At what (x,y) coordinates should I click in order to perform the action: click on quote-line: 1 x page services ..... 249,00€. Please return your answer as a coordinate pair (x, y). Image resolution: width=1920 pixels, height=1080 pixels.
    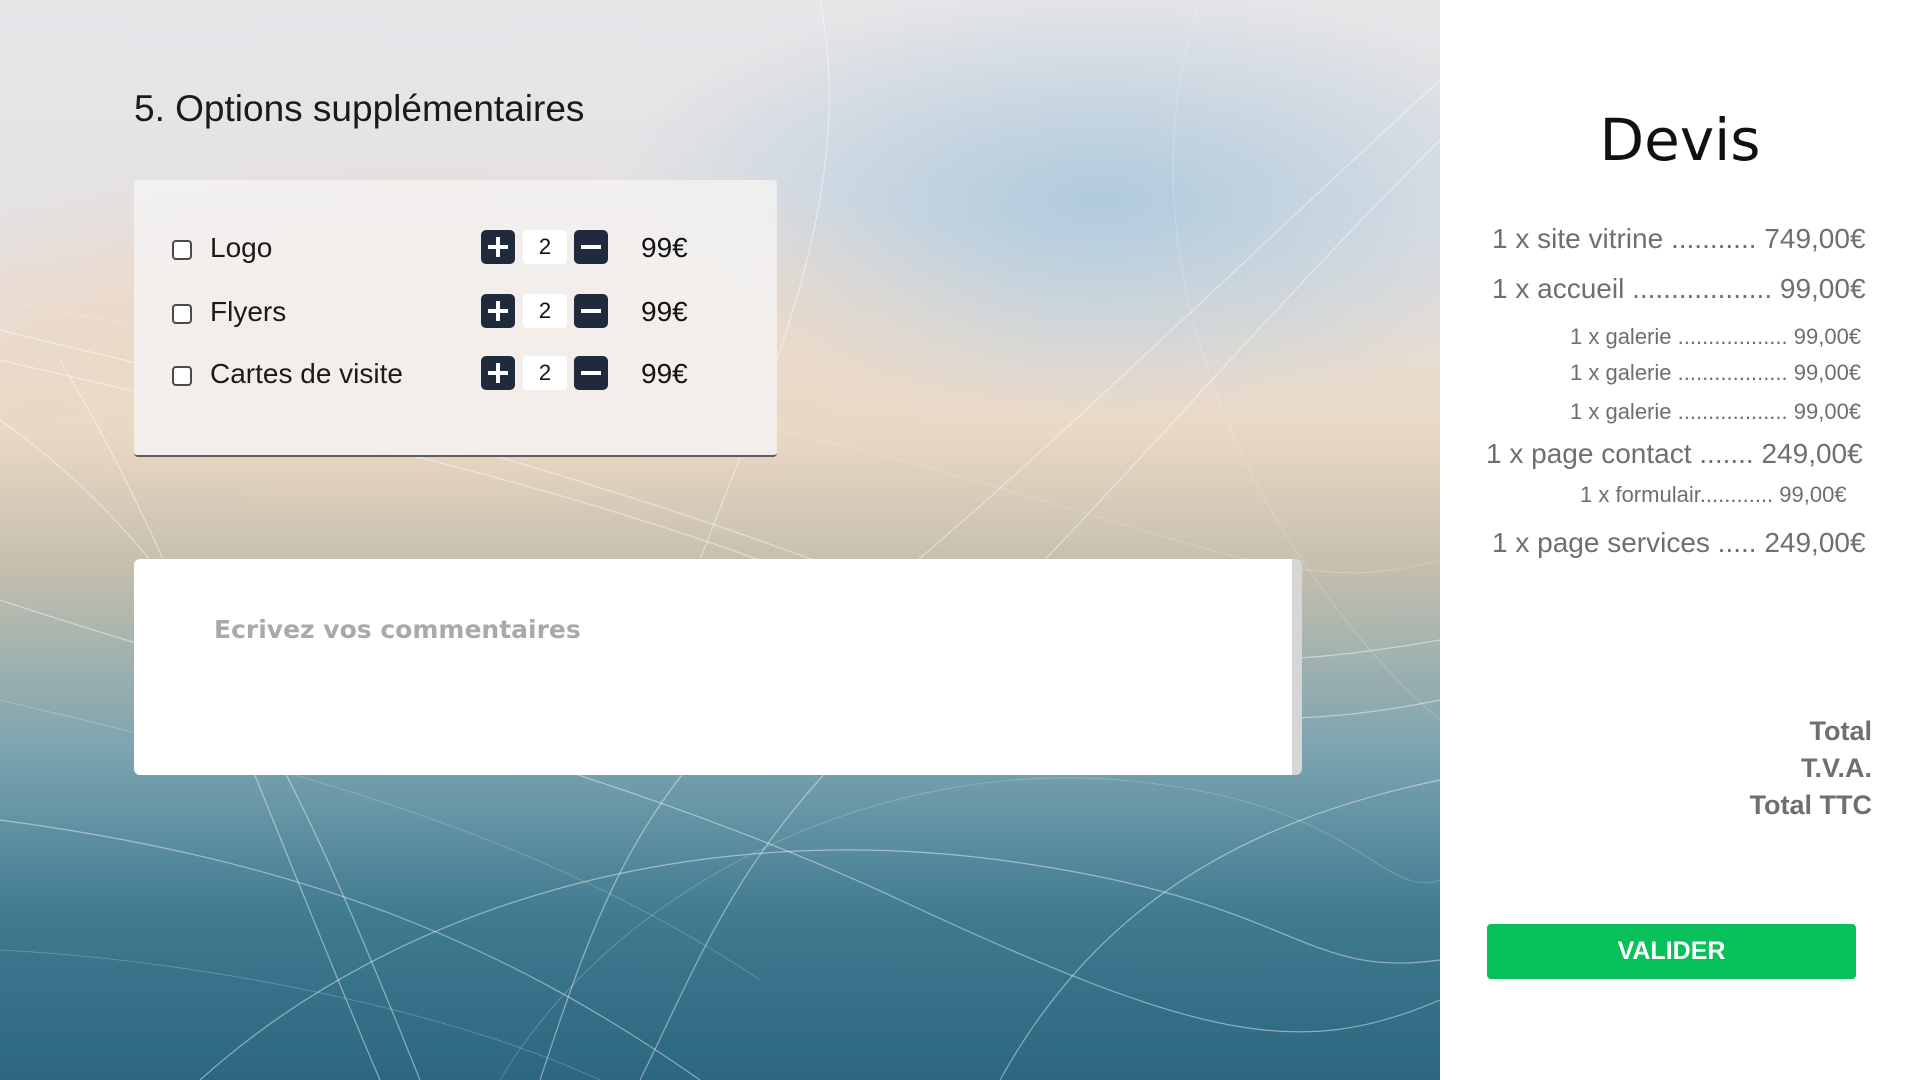
    Looking at the image, I should click on (1679, 542).